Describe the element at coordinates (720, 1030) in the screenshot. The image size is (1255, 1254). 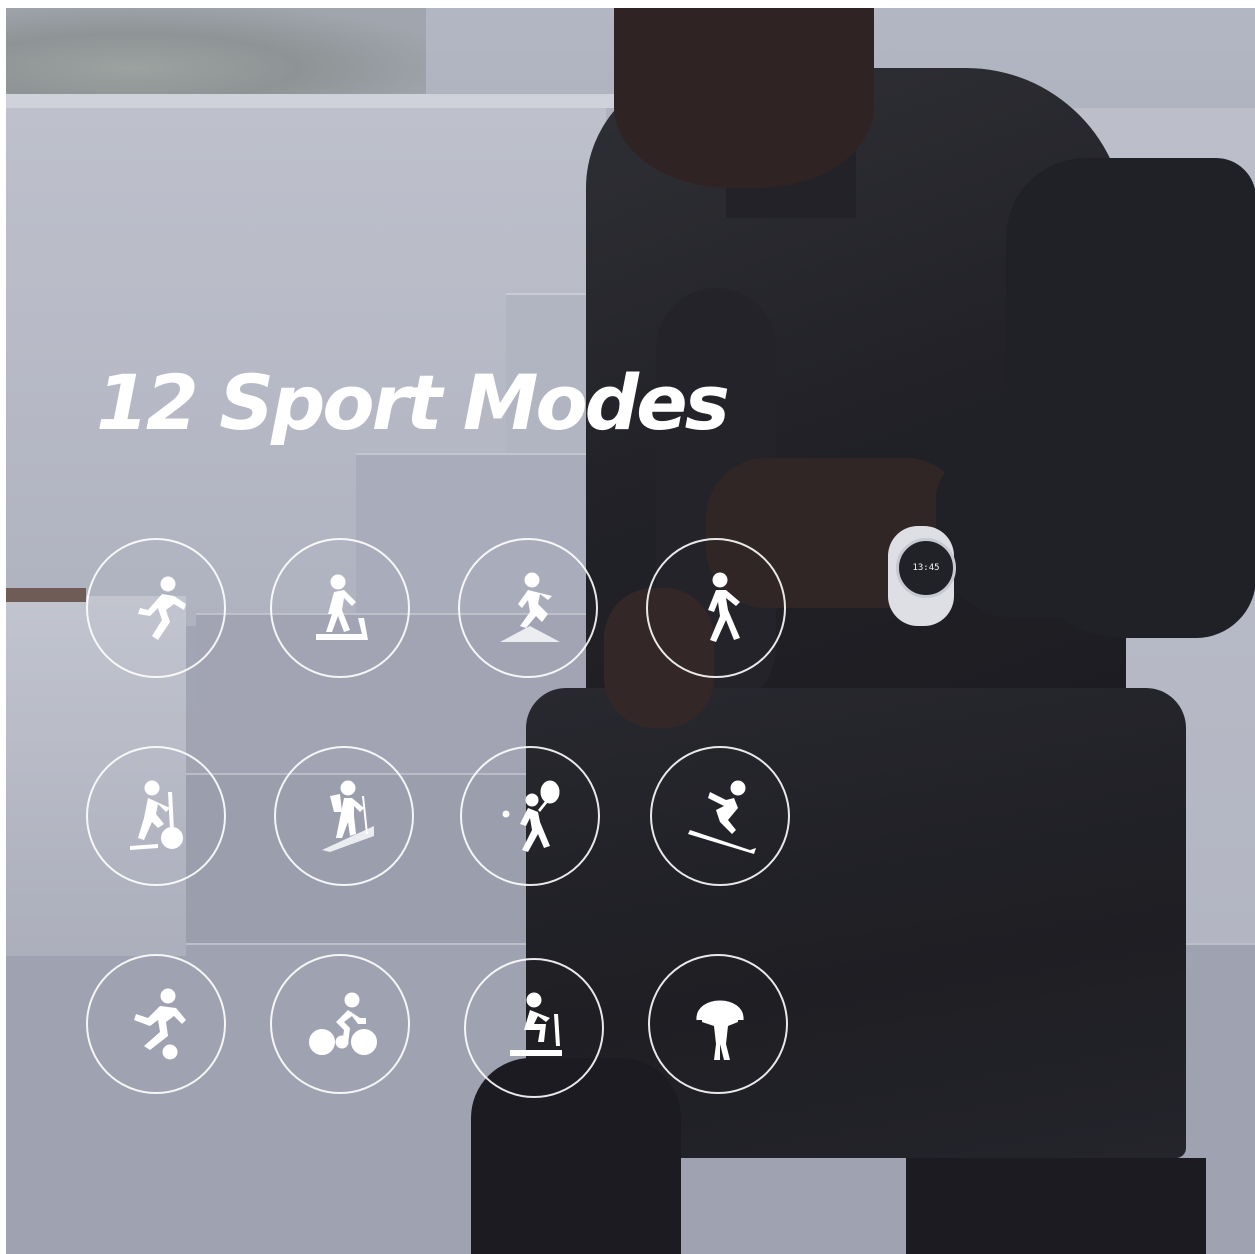
I see `jump-rope-icon` at that location.